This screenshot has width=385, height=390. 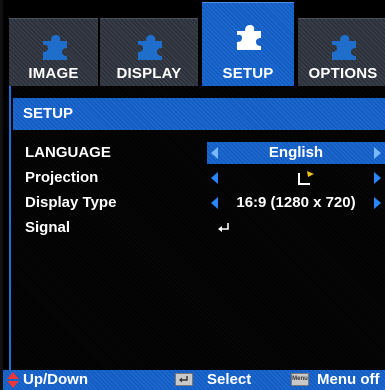 What do you see at coordinates (48, 227) in the screenshot?
I see `menu-row-label: Signal` at bounding box center [48, 227].